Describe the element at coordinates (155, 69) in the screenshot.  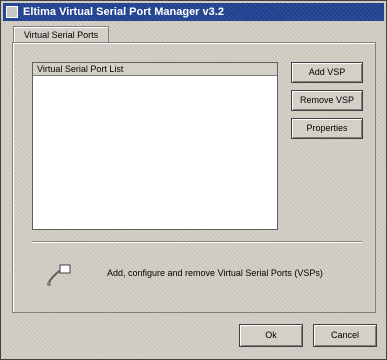
I see `list-header: Virtual Serial Port List` at that location.